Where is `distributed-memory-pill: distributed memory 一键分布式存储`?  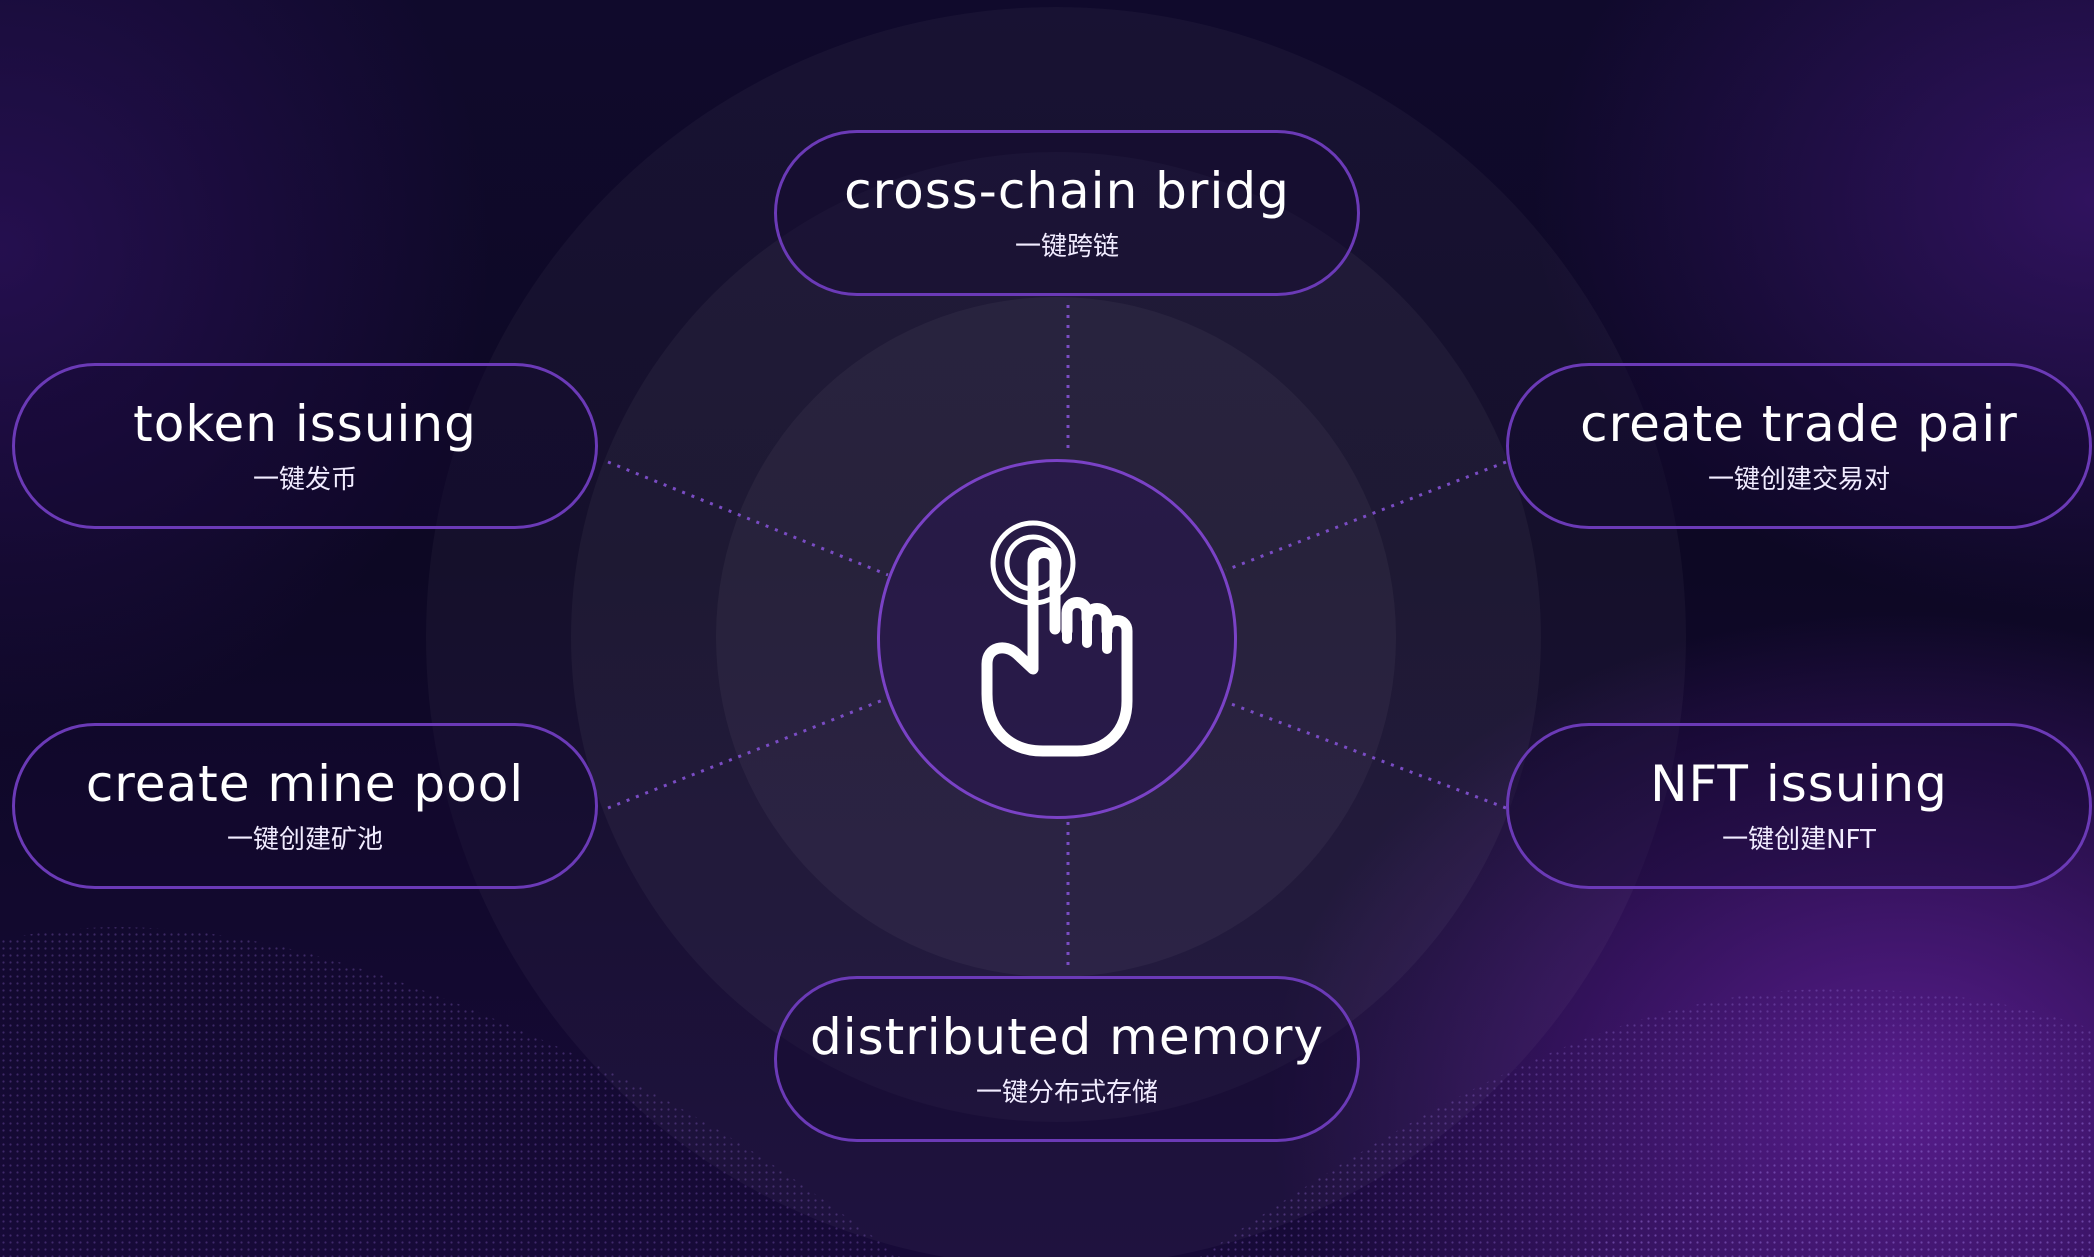 distributed-memory-pill: distributed memory 一键分布式存储 is located at coordinates (1067, 1059).